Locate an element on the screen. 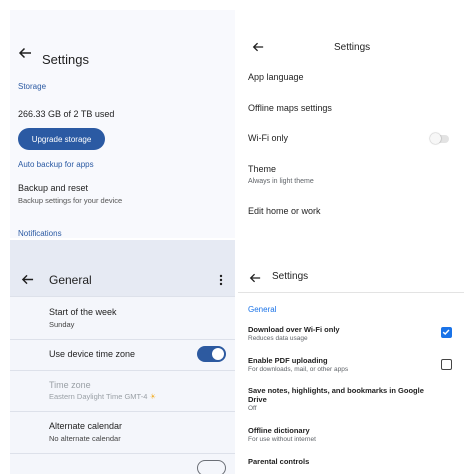  time-zone-value: Eastern Daylight Time GMT-4 ☀ is located at coordinates (102, 396).